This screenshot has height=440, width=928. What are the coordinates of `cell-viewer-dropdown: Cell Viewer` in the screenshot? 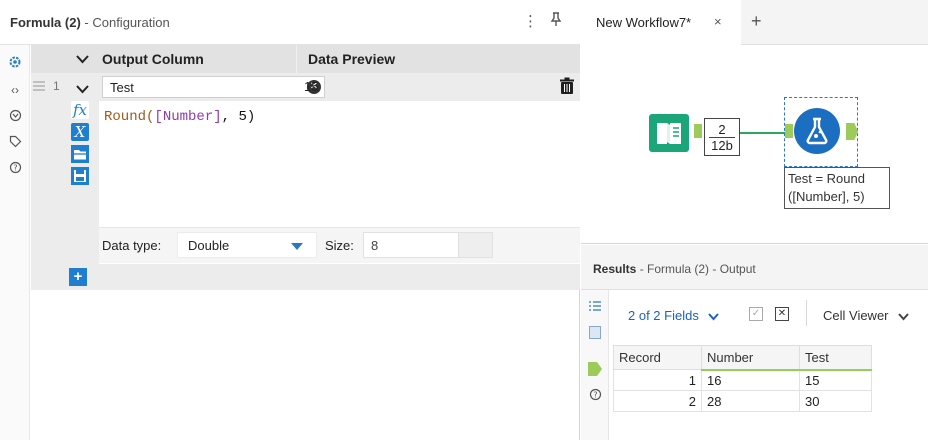 It's located at (866, 315).